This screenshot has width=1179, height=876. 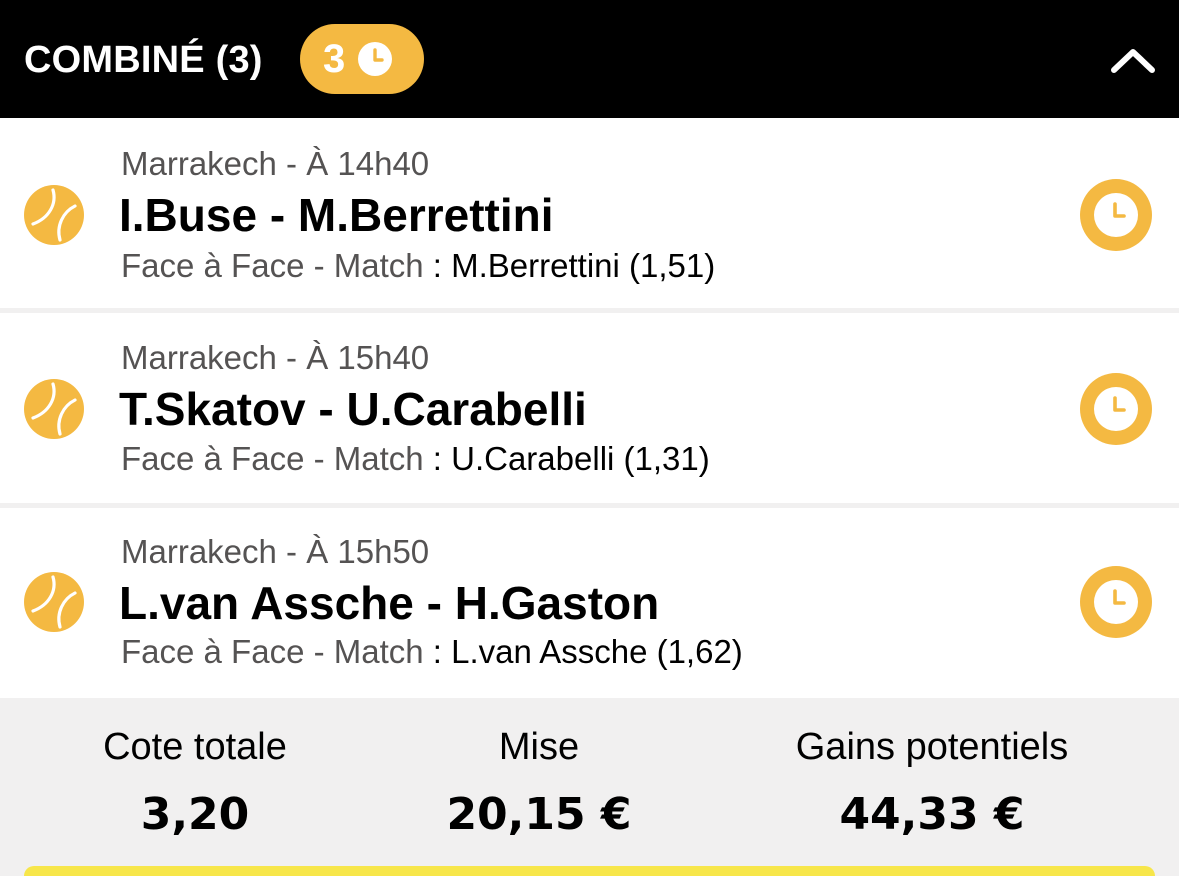 I want to click on stake-label: Mise, so click(x=539, y=747).